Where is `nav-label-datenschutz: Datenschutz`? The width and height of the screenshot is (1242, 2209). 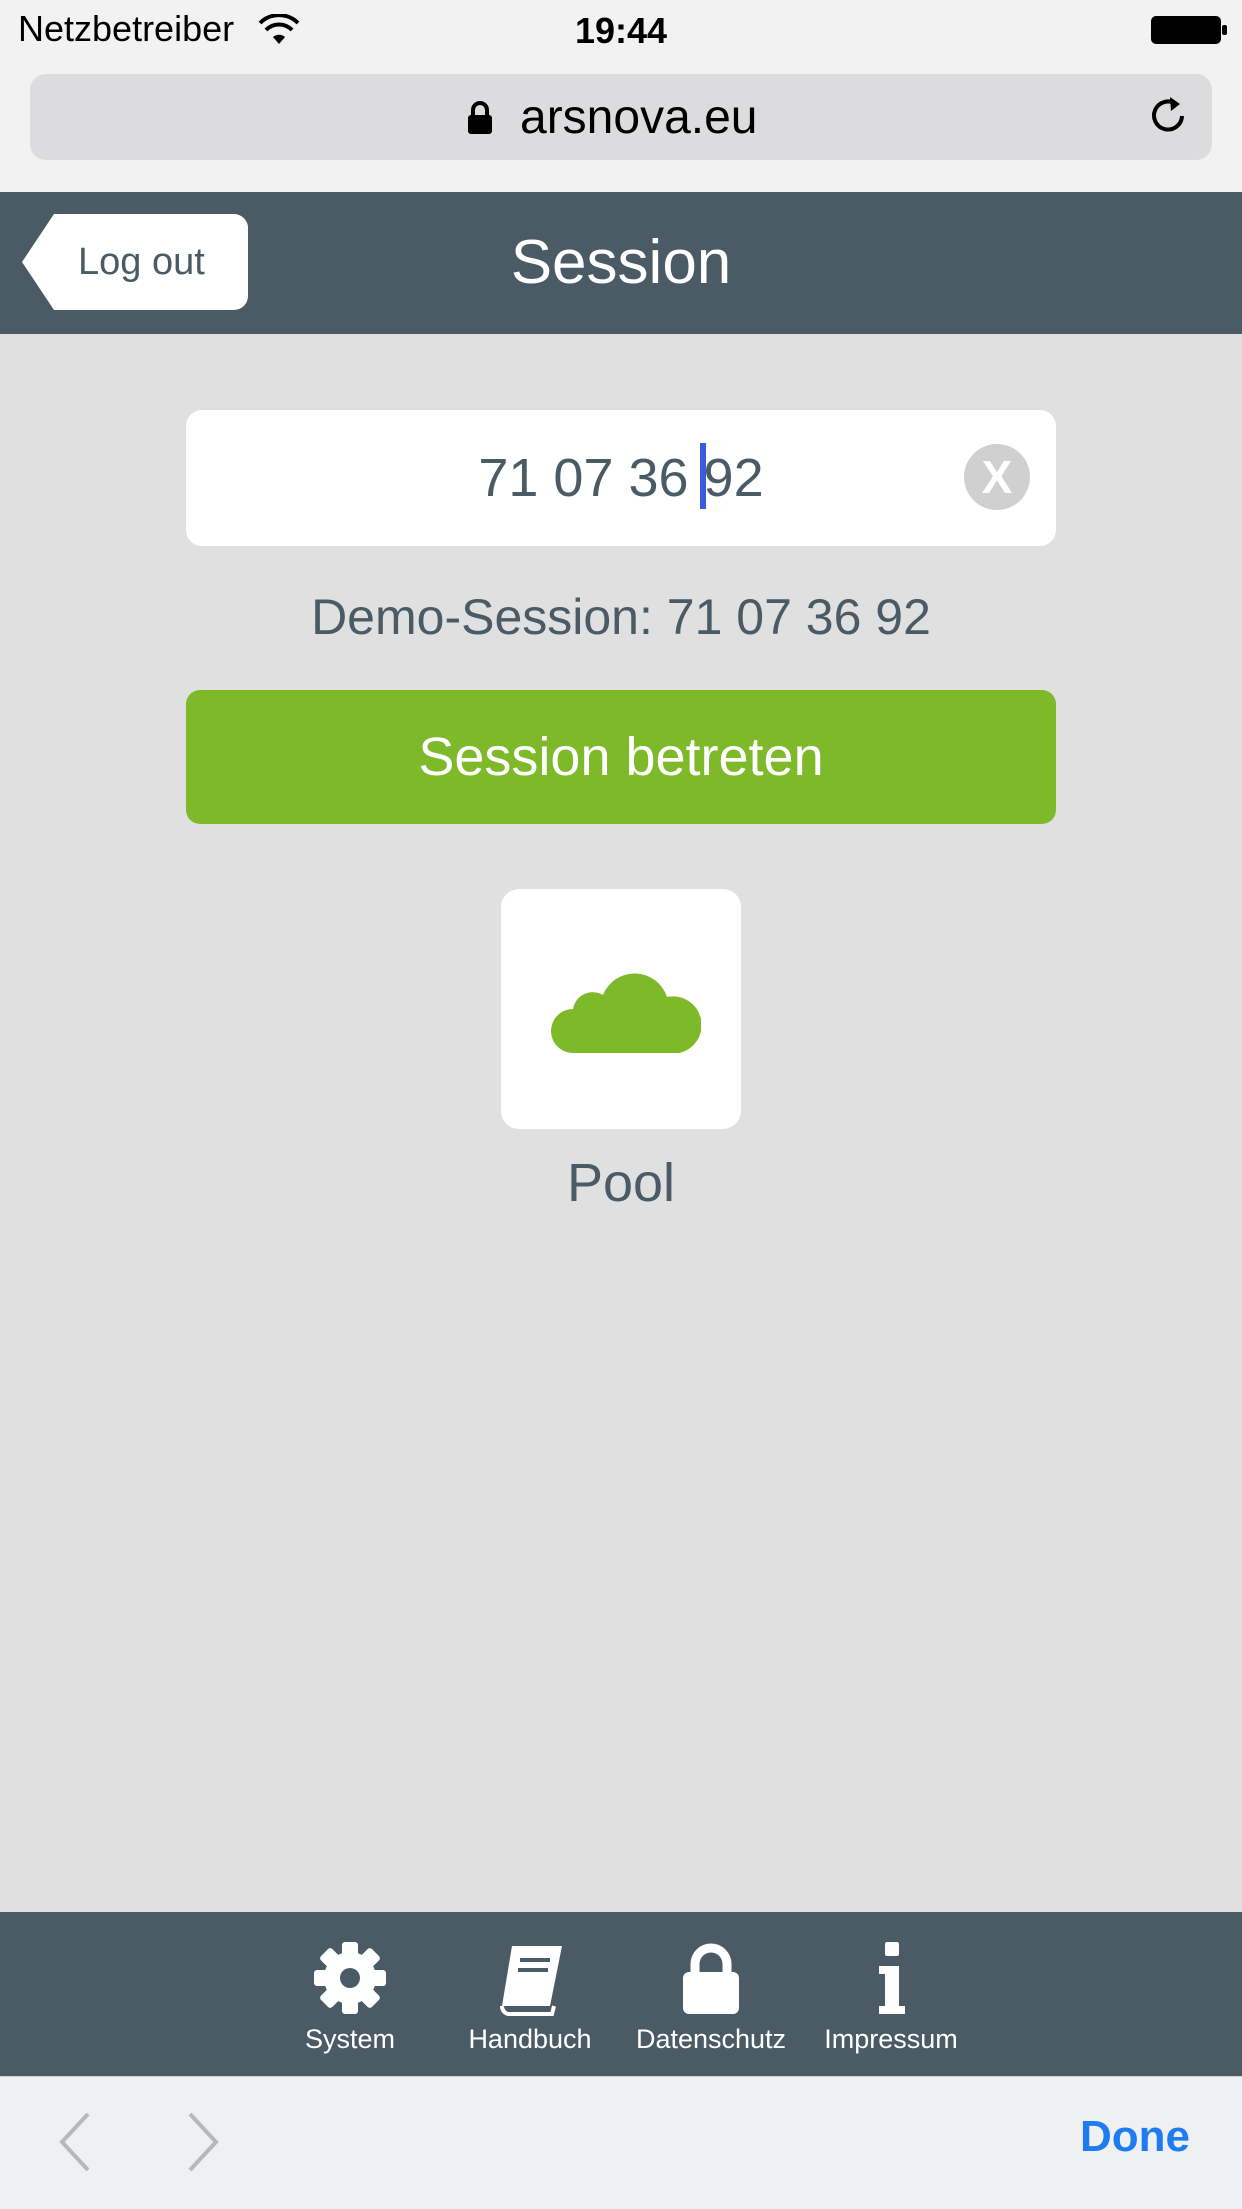 nav-label-datenschutz: Datenschutz is located at coordinates (711, 2039).